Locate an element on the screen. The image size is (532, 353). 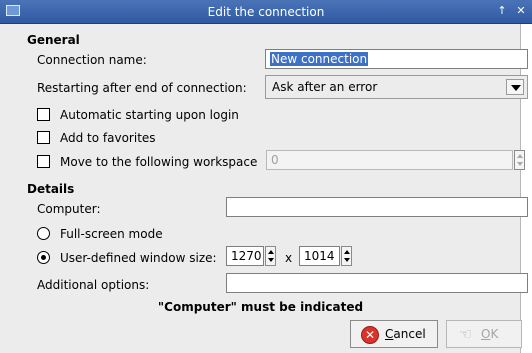
times-sign: x is located at coordinates (289, 258).